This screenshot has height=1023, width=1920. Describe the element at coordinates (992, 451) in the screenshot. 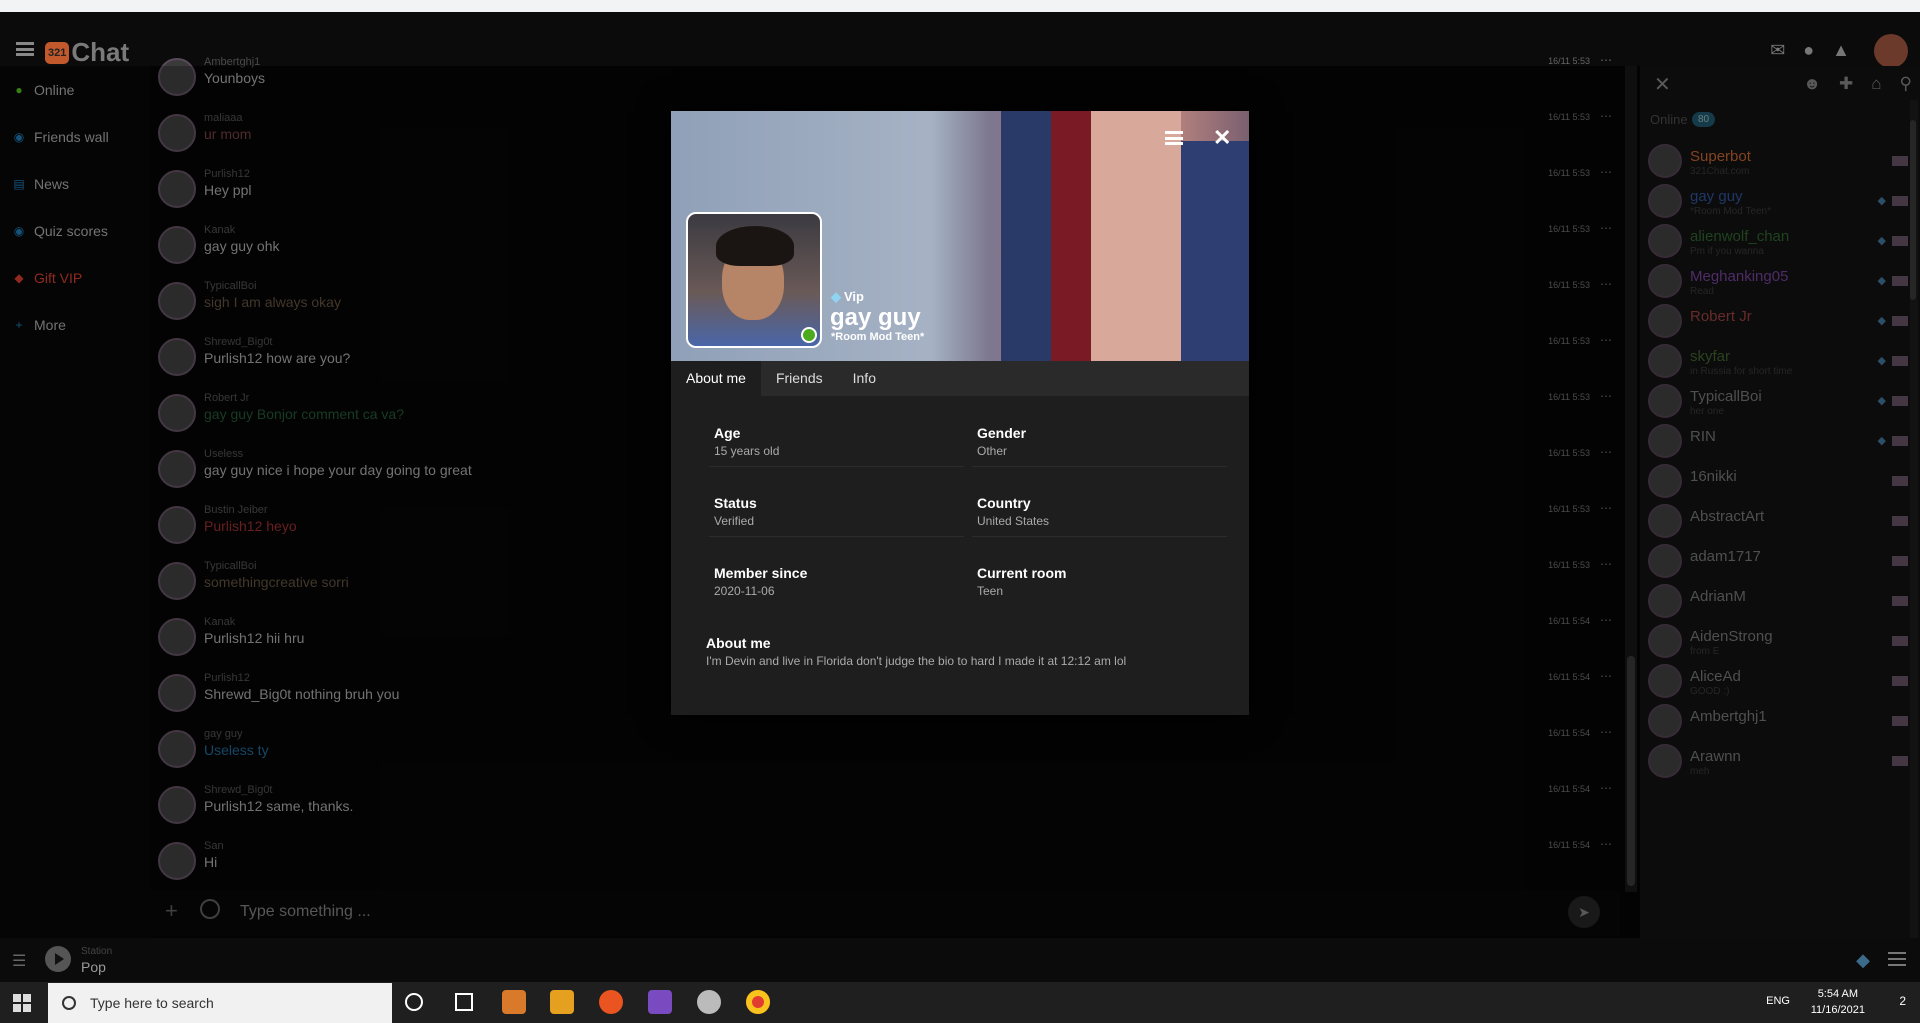

I see `field-value: Other` at that location.